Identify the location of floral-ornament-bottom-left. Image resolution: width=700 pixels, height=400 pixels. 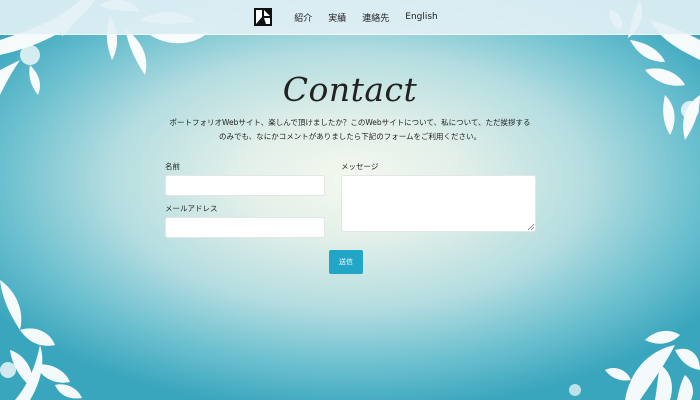
(41, 340).